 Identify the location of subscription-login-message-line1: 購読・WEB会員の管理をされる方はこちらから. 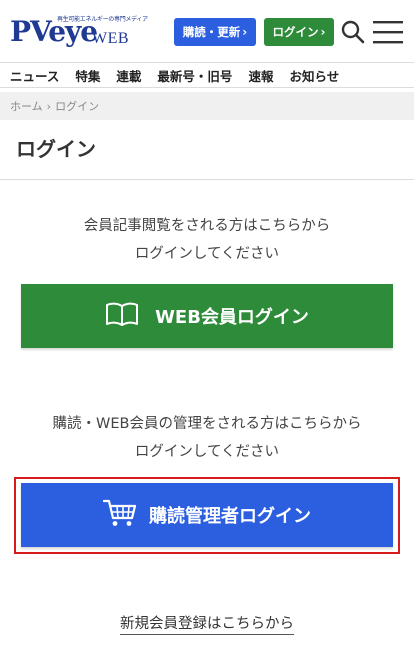
(207, 424).